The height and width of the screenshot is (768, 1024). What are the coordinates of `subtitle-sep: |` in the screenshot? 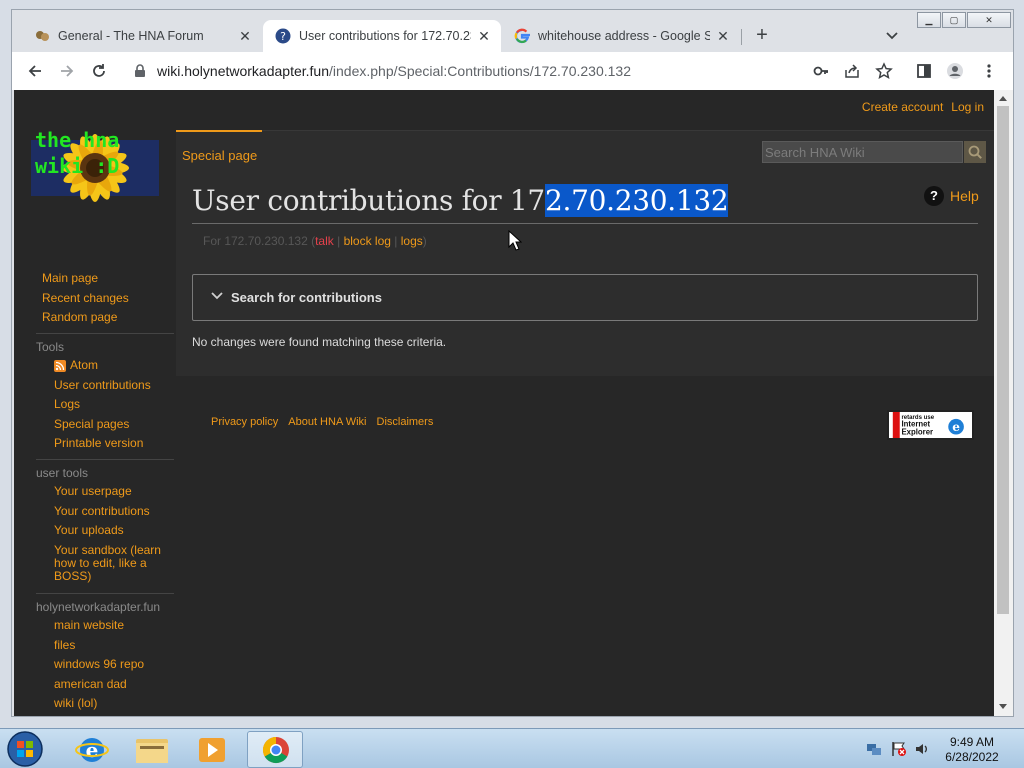 It's located at (338, 241).